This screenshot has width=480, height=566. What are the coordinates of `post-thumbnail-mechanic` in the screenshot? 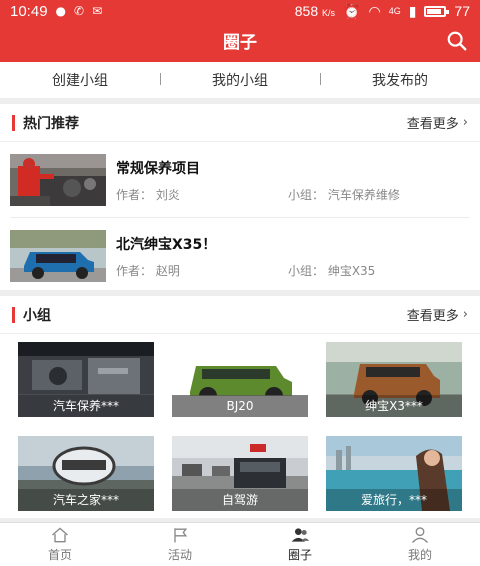 It's located at (58, 180).